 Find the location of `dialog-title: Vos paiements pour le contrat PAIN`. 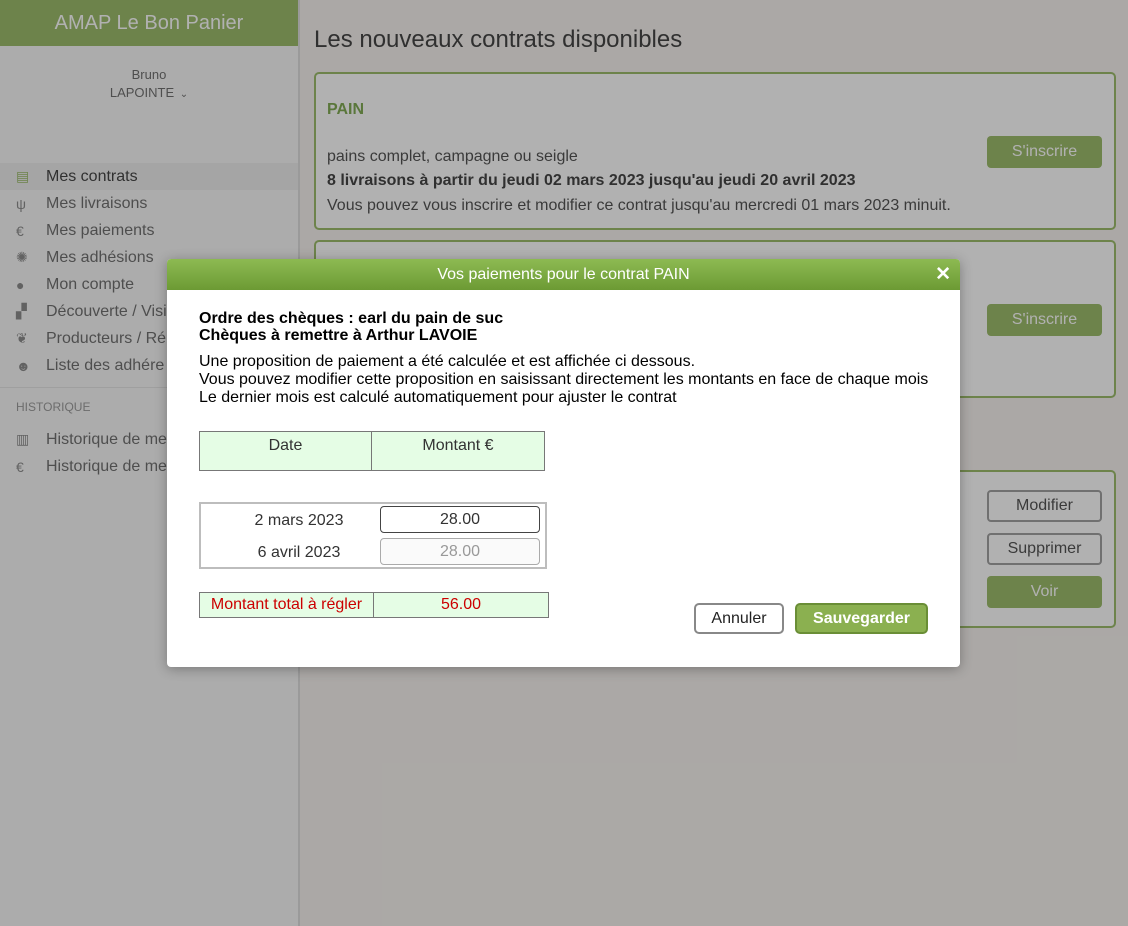

dialog-title: Vos paiements pour le contrat PAIN is located at coordinates (563, 274).